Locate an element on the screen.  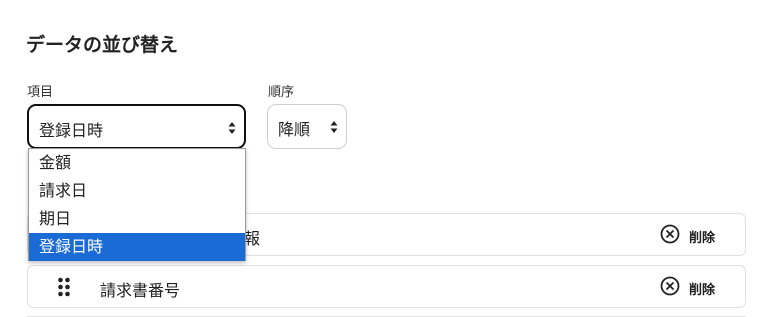
sort-row-label: 報 is located at coordinates (252, 238).